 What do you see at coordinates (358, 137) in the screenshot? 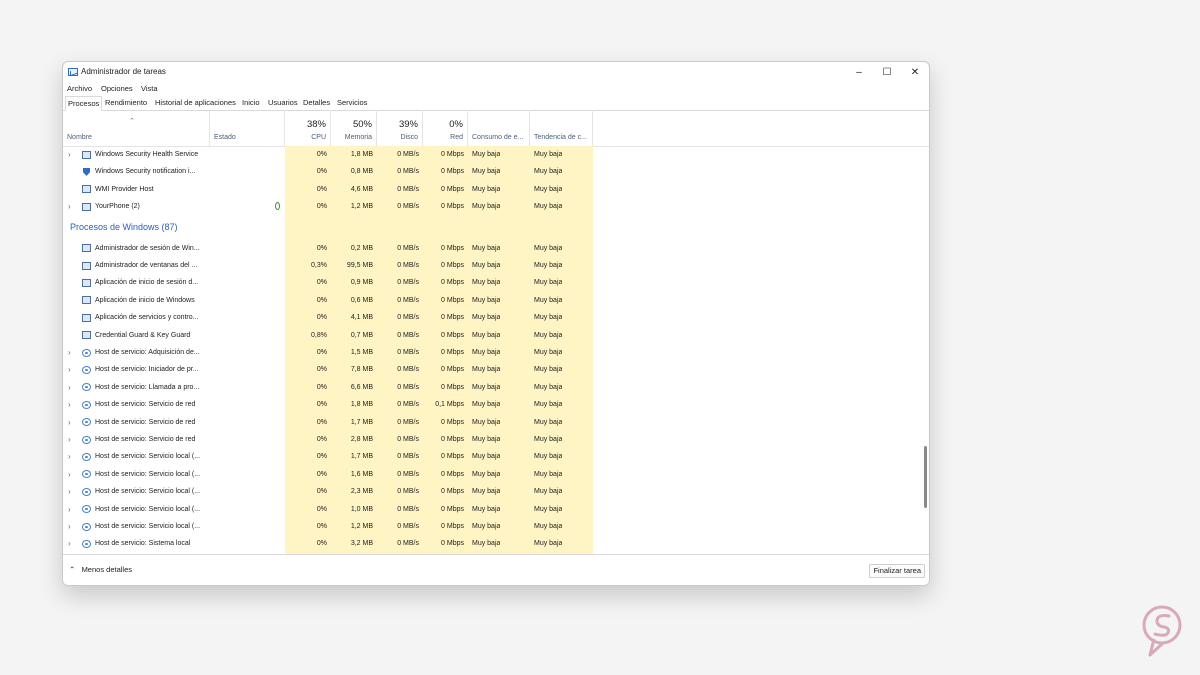
I see `memory-label: Memoria` at bounding box center [358, 137].